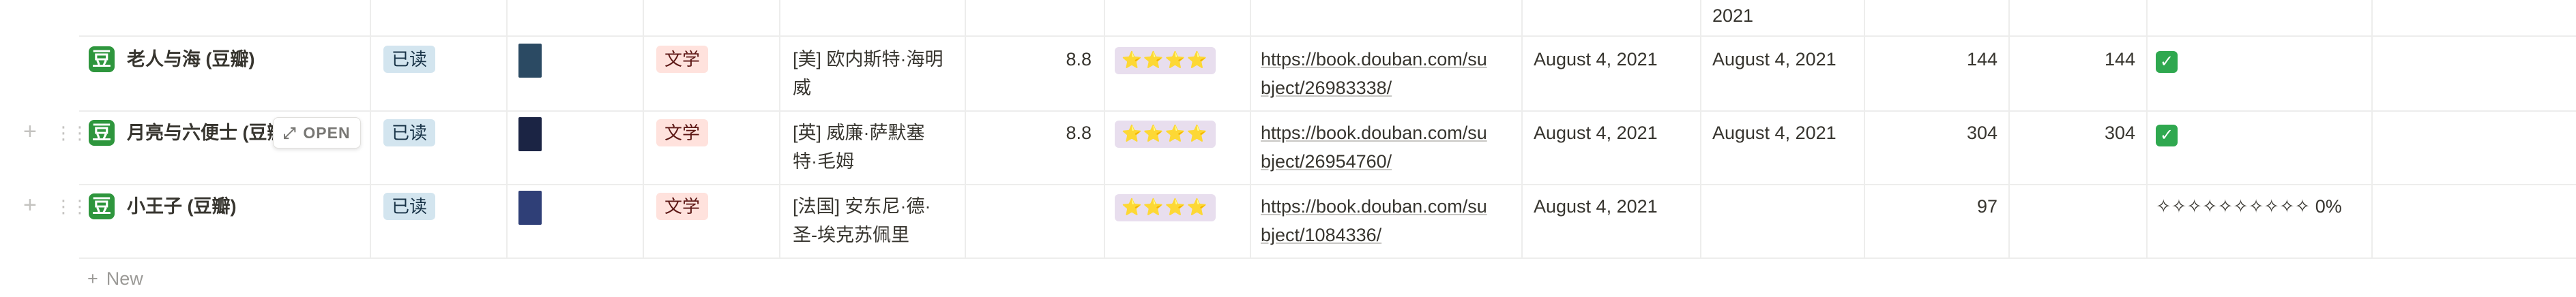 The image size is (2576, 297). I want to click on author-cell: [英] 威廉·萨默塞 特·毛姆, so click(874, 147).